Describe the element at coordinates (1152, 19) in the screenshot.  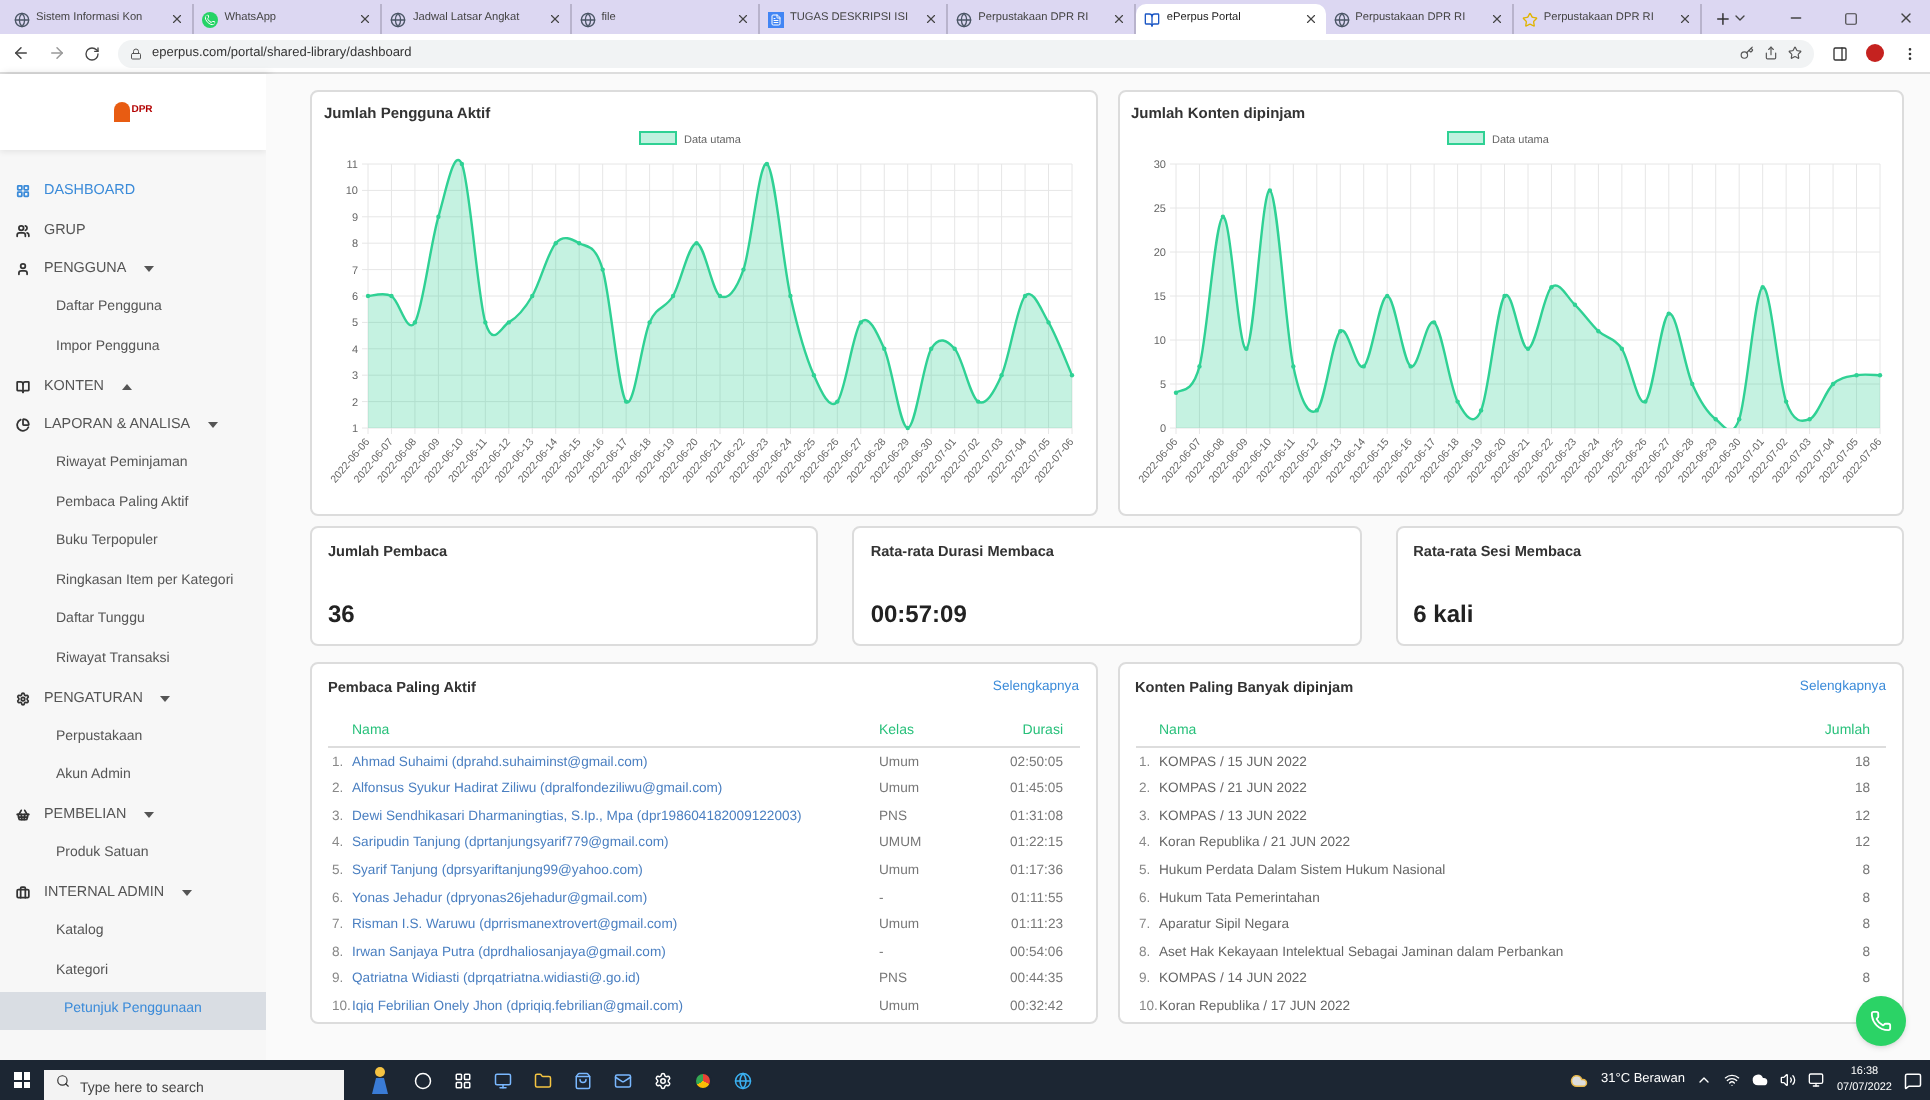
I see `book-icon` at that location.